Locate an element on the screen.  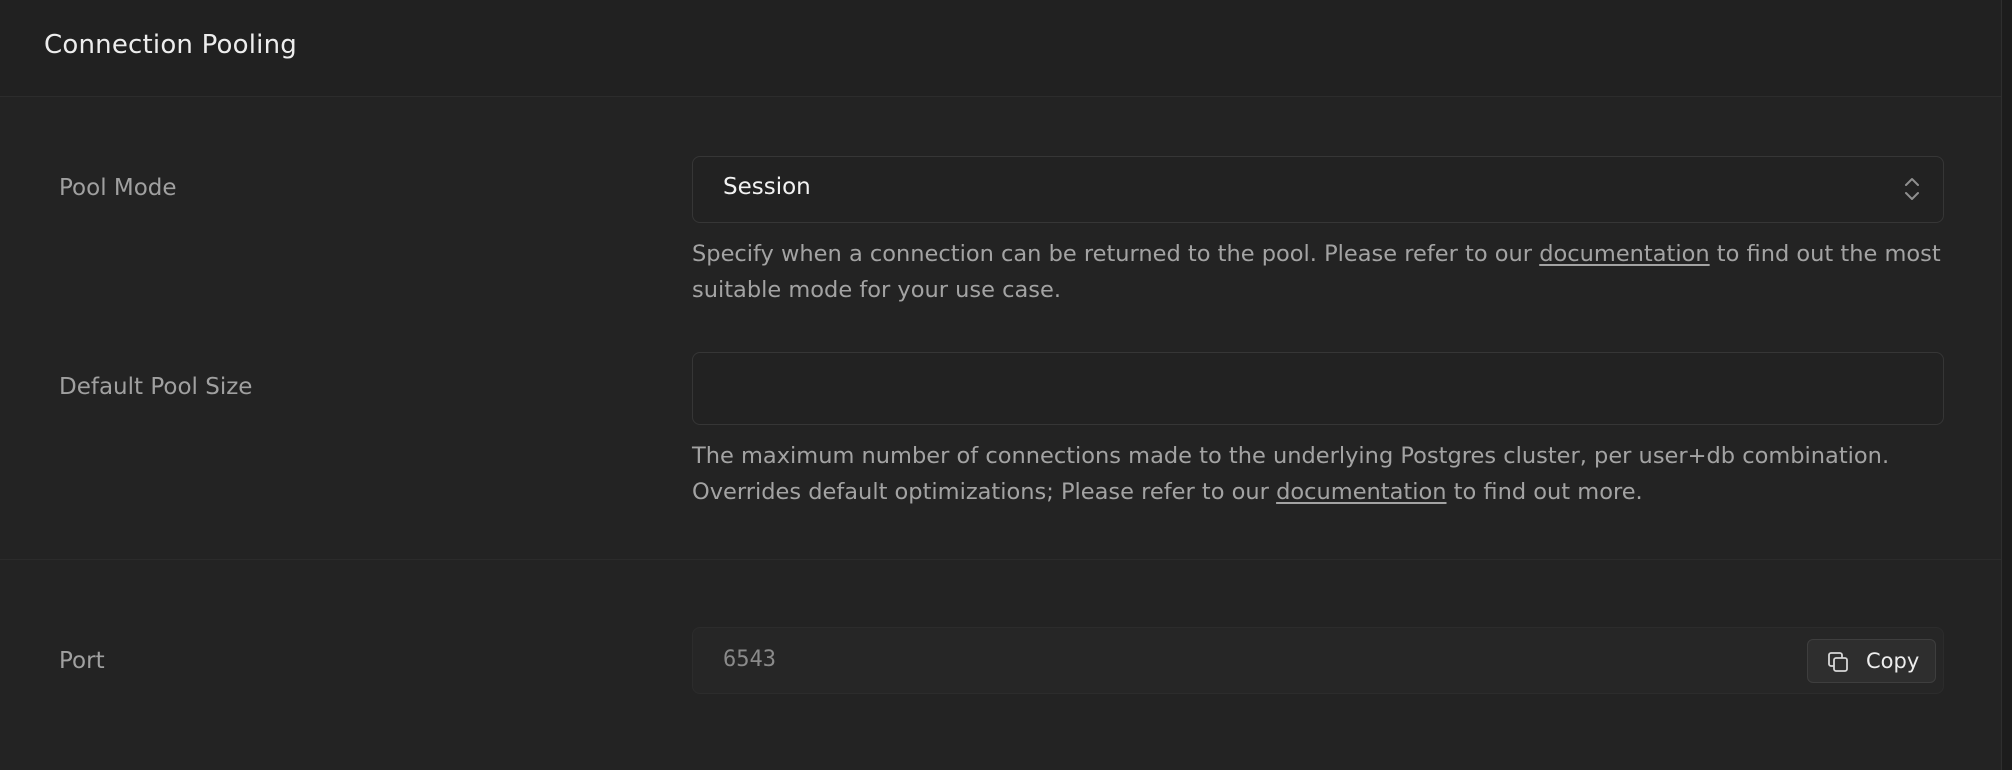
copy-icon is located at coordinates (1838, 662).